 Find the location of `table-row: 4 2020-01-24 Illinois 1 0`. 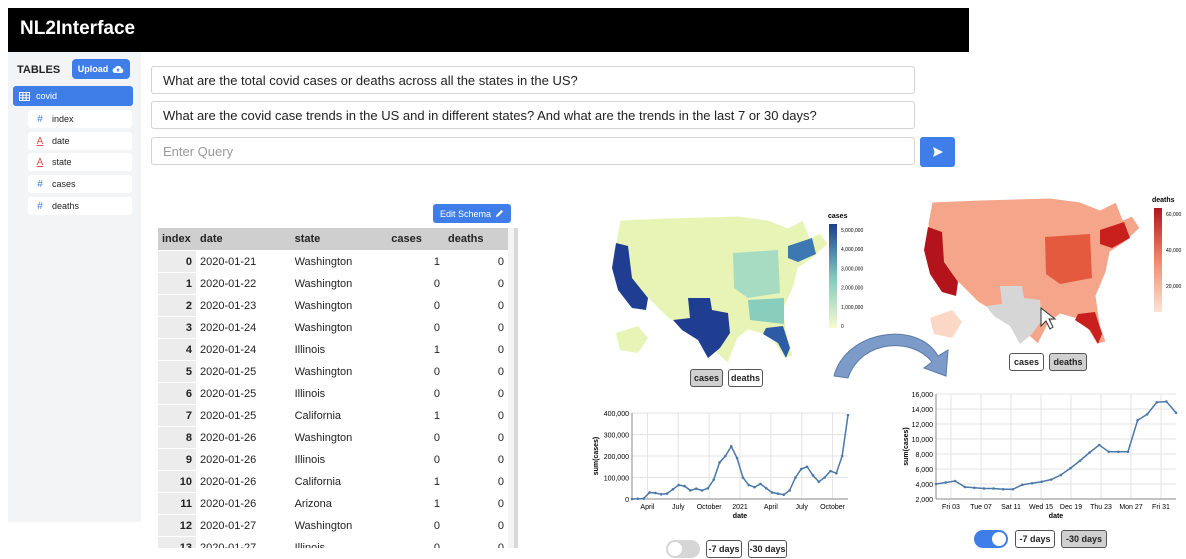

table-row: 4 2020-01-24 Illinois 1 0 is located at coordinates (333, 349).